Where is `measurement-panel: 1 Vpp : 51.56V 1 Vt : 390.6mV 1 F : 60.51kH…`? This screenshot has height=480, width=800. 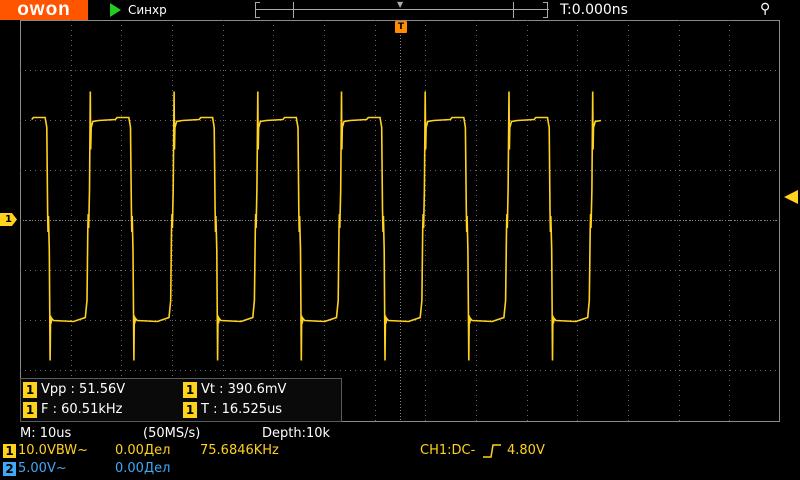 measurement-panel: 1 Vpp : 51.56V 1 Vt : 390.6mV 1 F : 60.51kH… is located at coordinates (181, 400).